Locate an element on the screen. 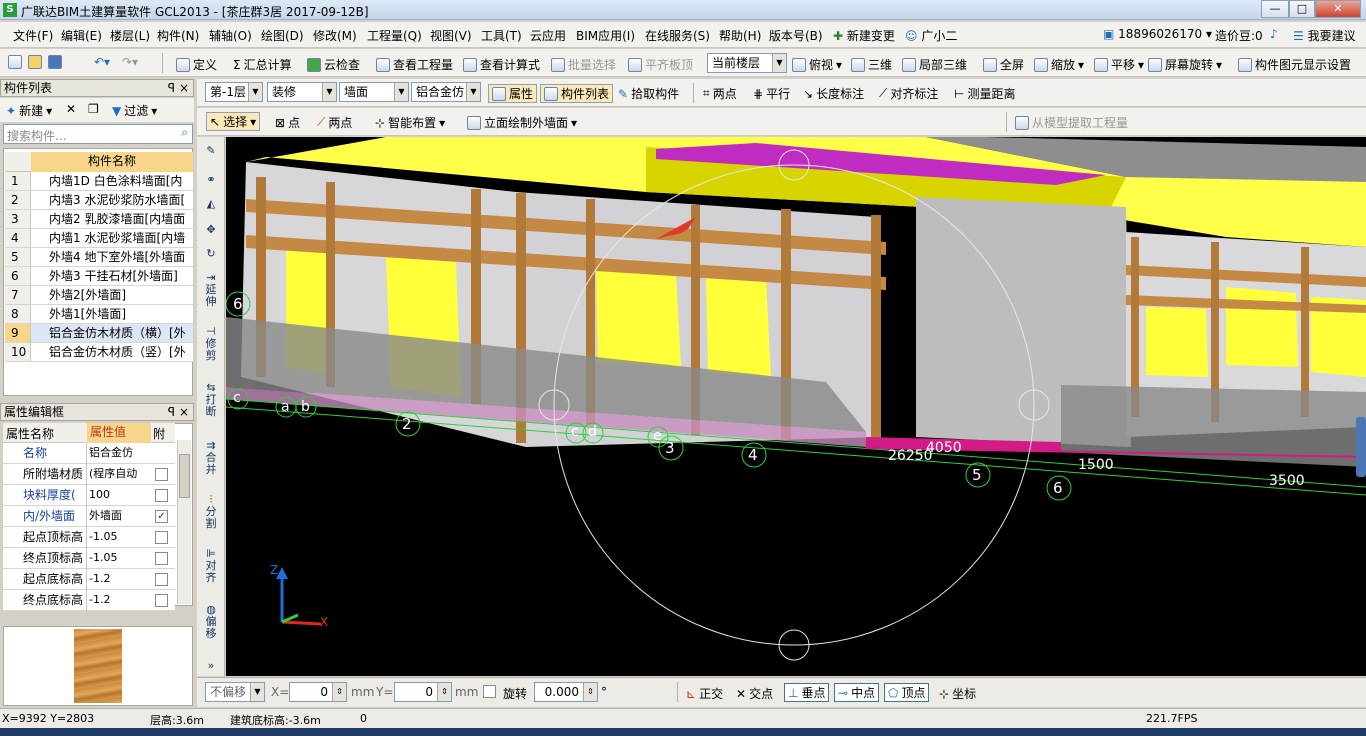 The image size is (1366, 736). menu-floor: 楼层(L) is located at coordinates (130, 35).